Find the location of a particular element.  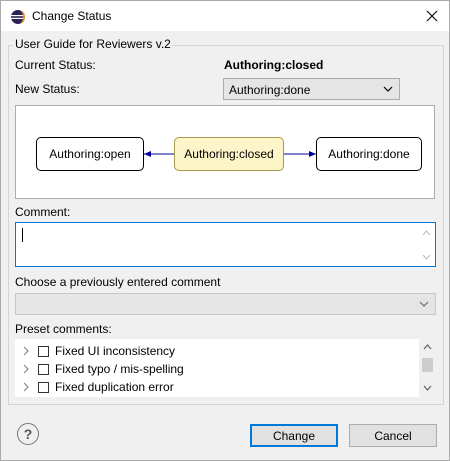

current-status-label: Current Status: is located at coordinates (55, 65).